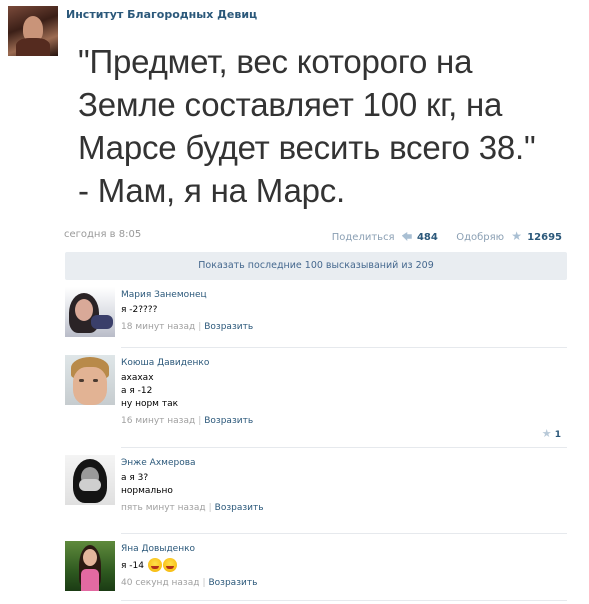  I want to click on comment-time-link: 40 секунд назад, so click(160, 583).